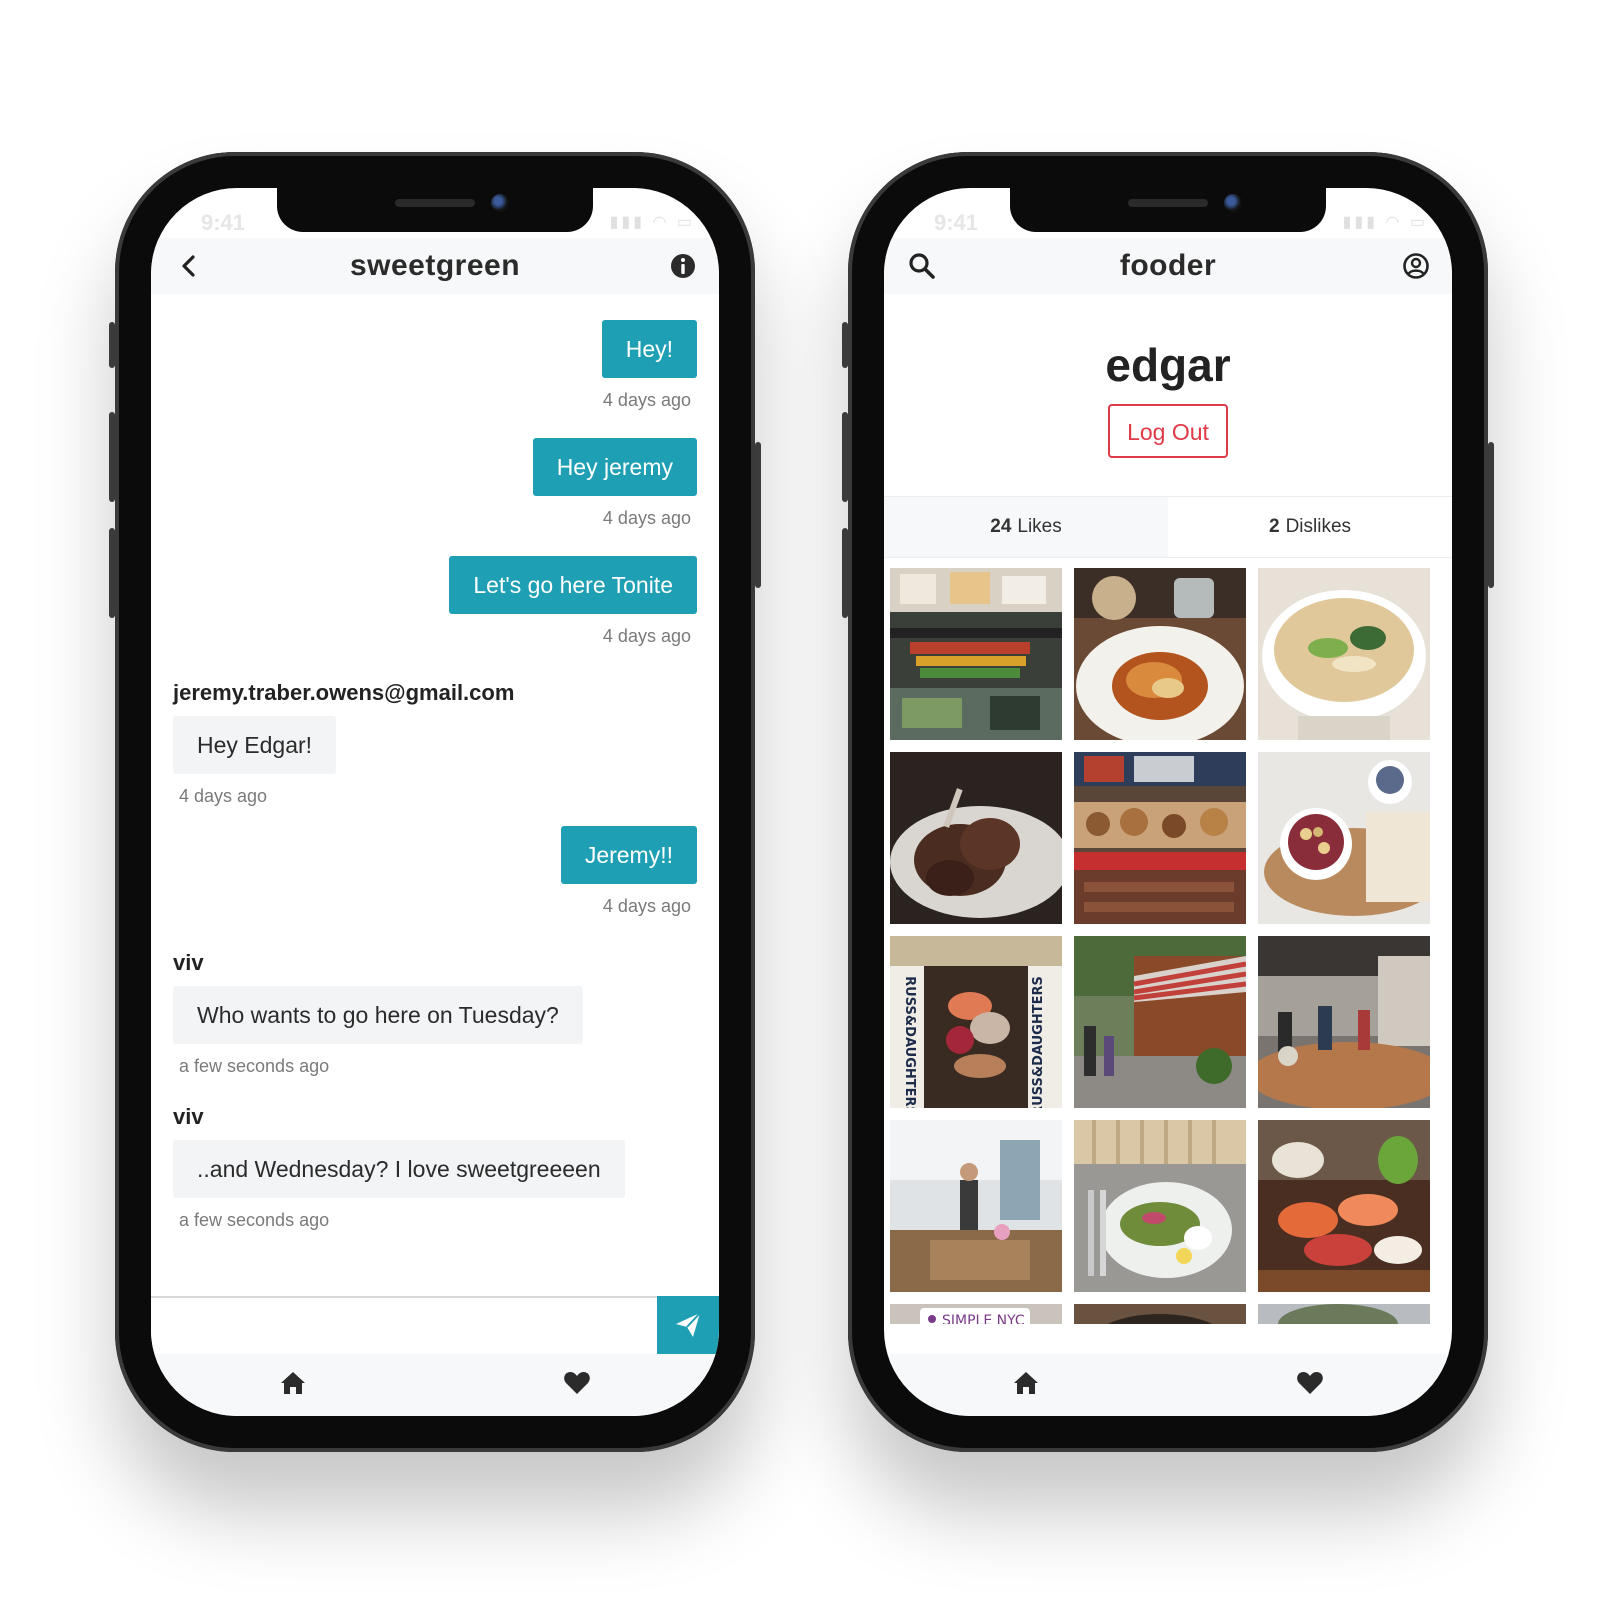 The height and width of the screenshot is (1600, 1600). I want to click on send-button, so click(688, 1325).